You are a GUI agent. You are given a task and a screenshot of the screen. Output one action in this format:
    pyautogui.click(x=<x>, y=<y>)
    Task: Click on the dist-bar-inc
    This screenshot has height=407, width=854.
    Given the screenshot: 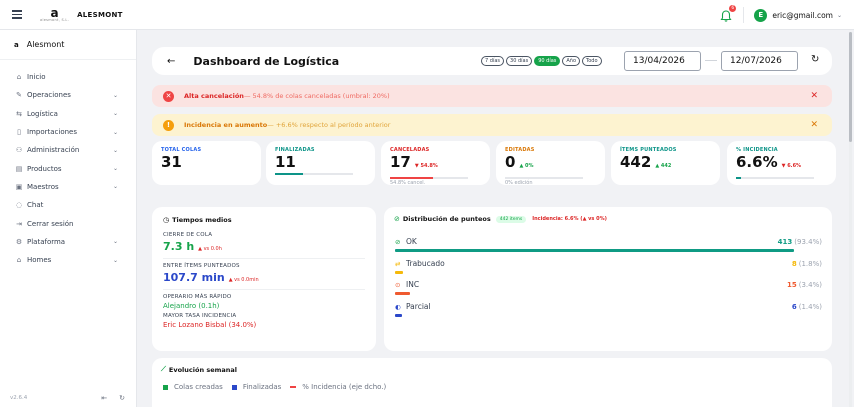 What is the action you would take?
    pyautogui.click(x=402, y=293)
    